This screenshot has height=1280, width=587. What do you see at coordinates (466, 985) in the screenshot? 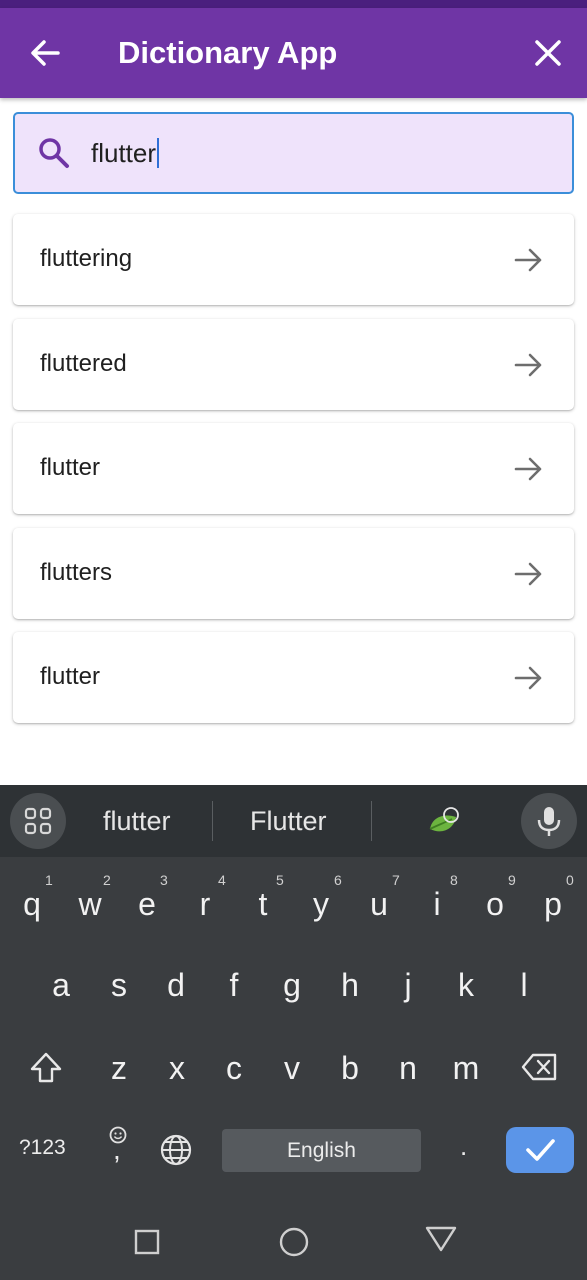
I see `key-k: k` at bounding box center [466, 985].